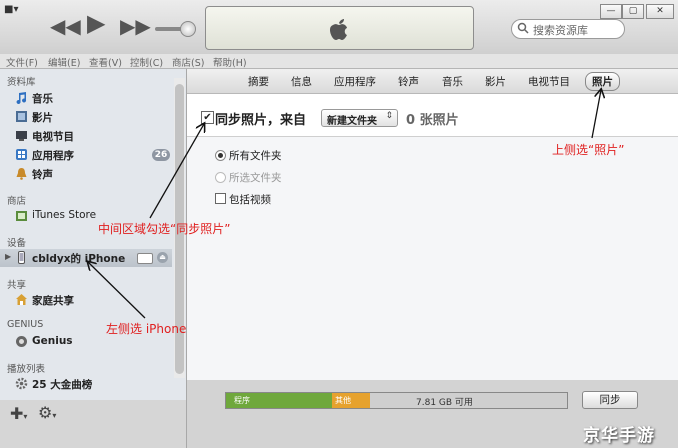 The width and height of the screenshot is (678, 448). What do you see at coordinates (135, 26) in the screenshot?
I see `fast-forward-icon: ▶▶` at bounding box center [135, 26].